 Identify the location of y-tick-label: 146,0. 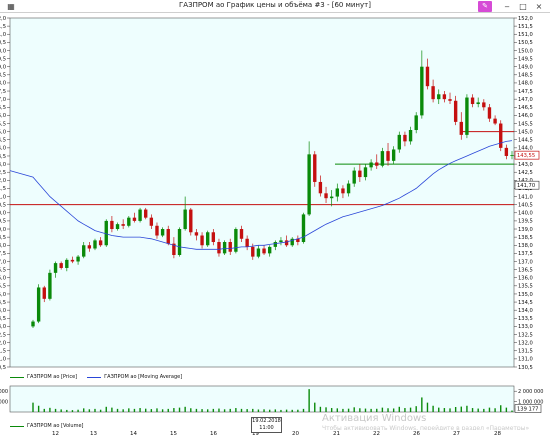
(3, 116).